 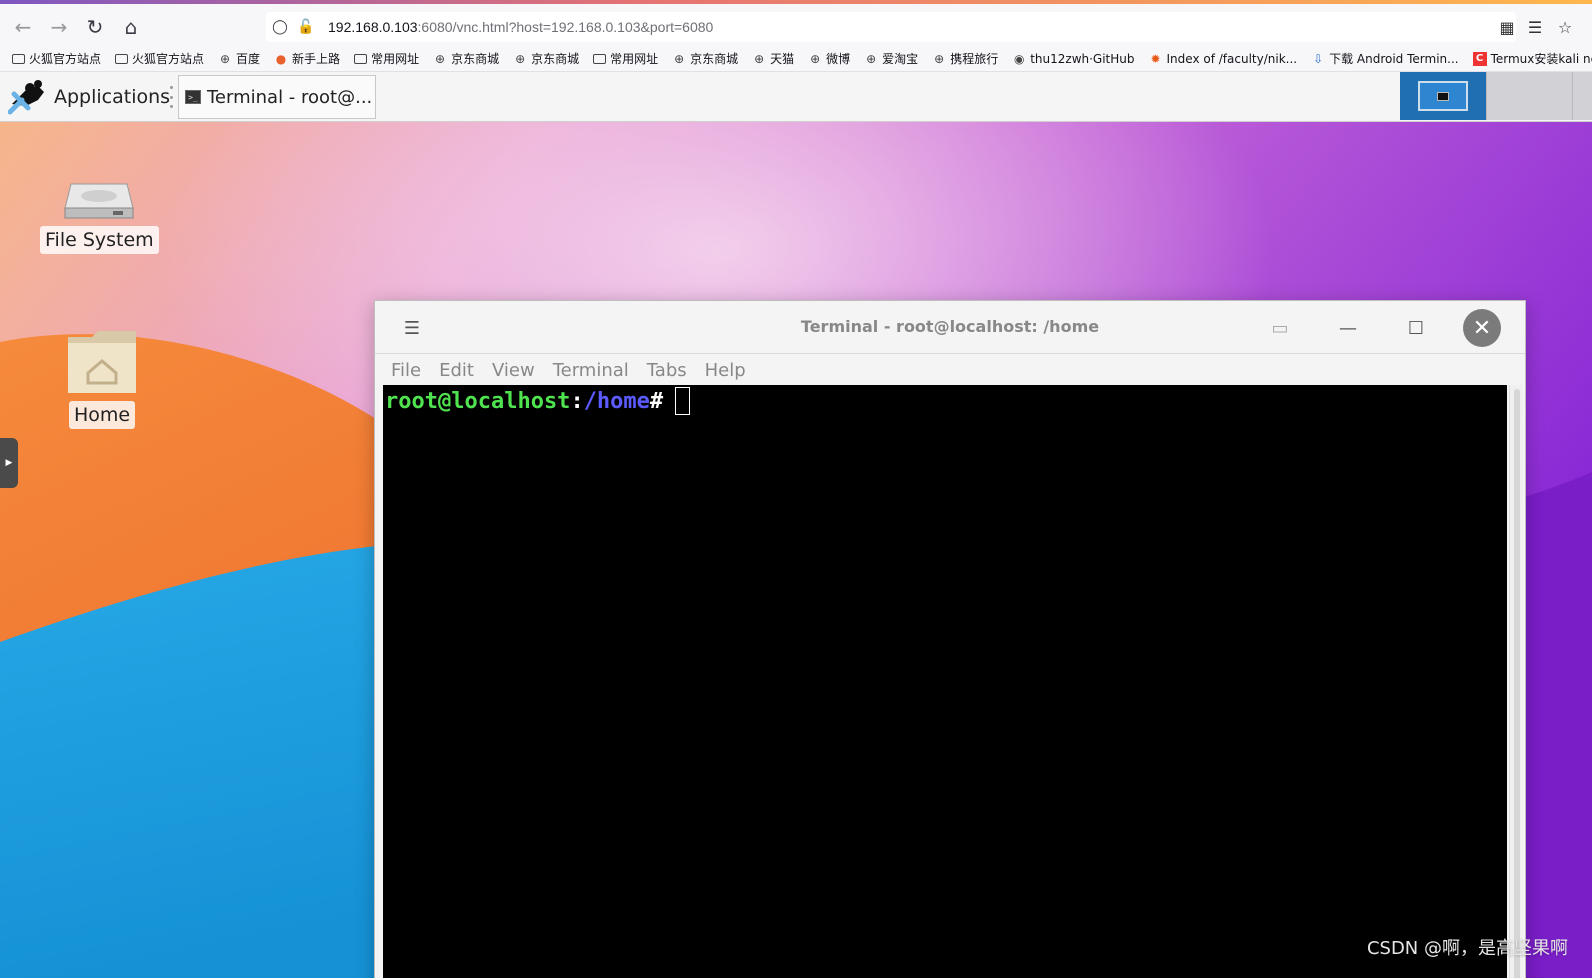 I want to click on home-icon: ⌂, so click(x=131, y=27).